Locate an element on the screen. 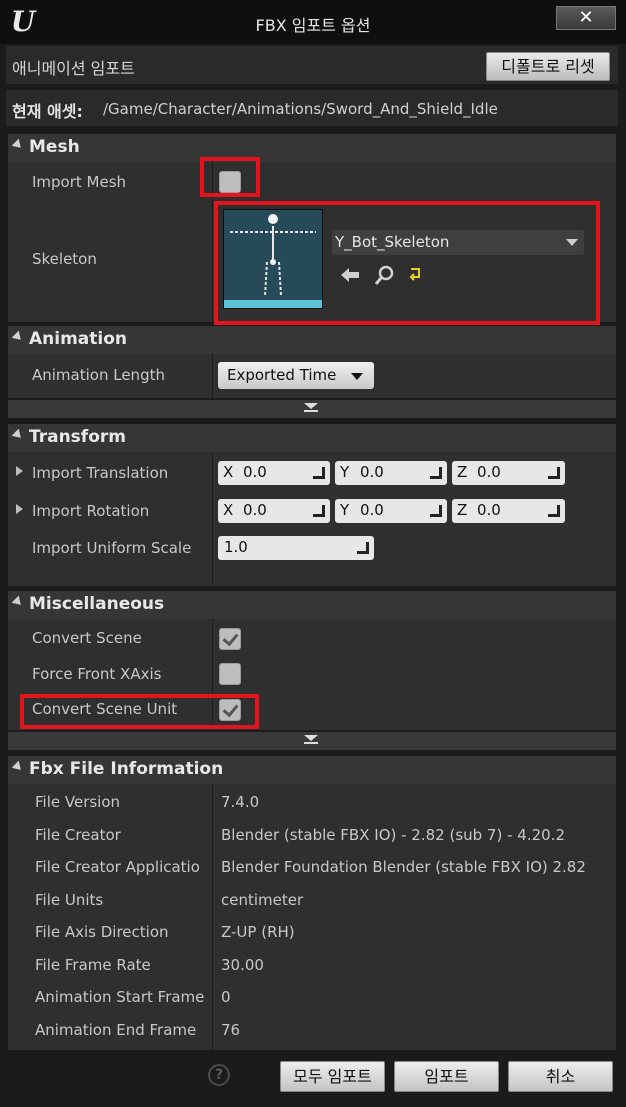  info-label: File Version is located at coordinates (78, 802).